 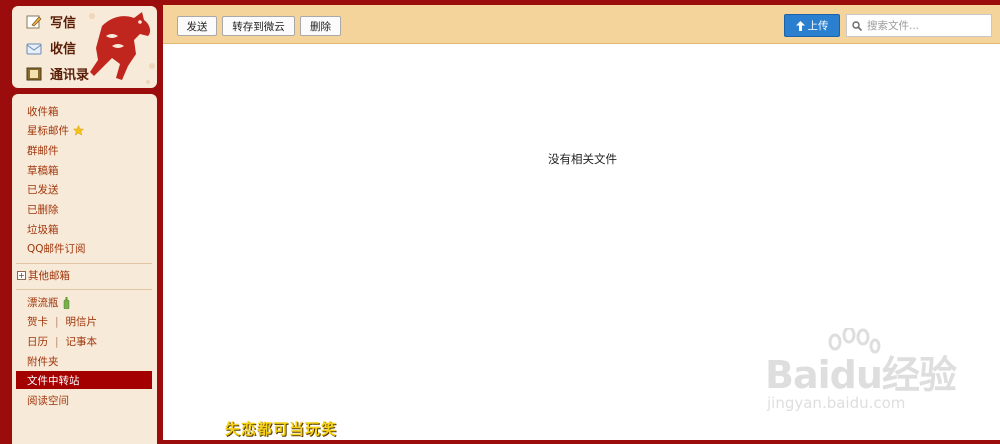 I want to click on folder-group: 群邮件, so click(x=43, y=150).